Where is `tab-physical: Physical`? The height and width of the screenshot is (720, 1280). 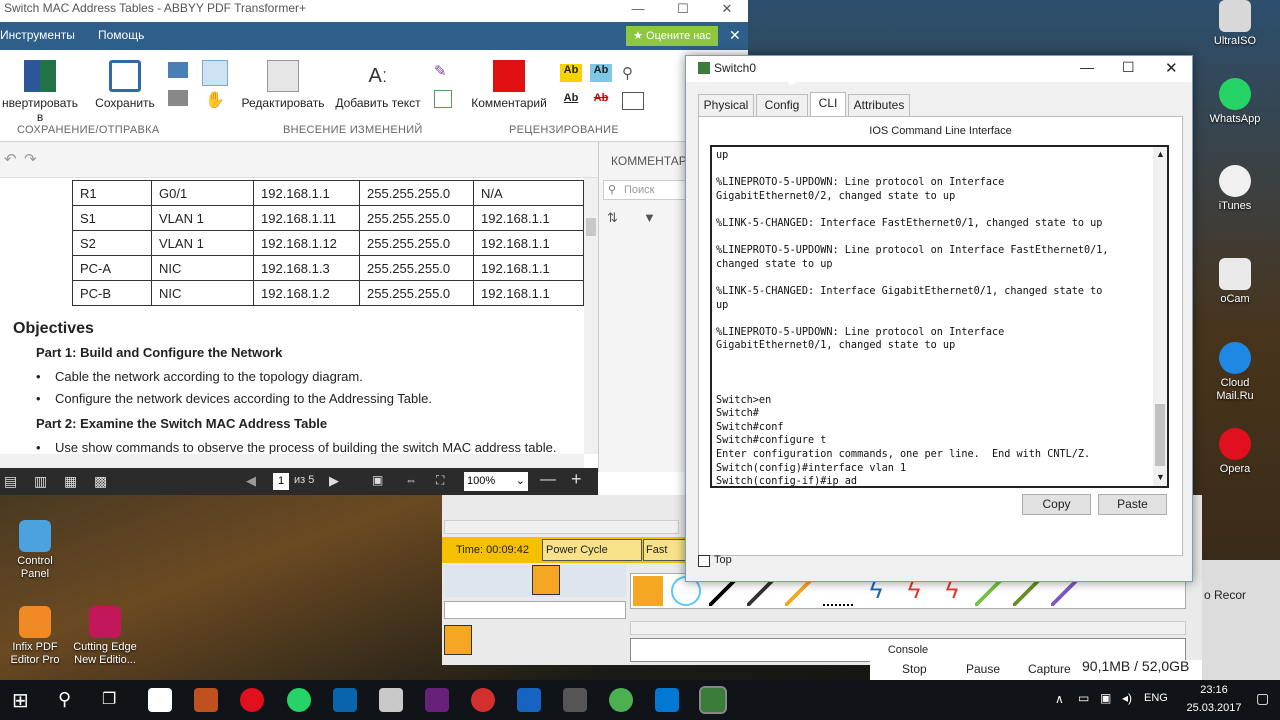 tab-physical: Physical is located at coordinates (726, 105).